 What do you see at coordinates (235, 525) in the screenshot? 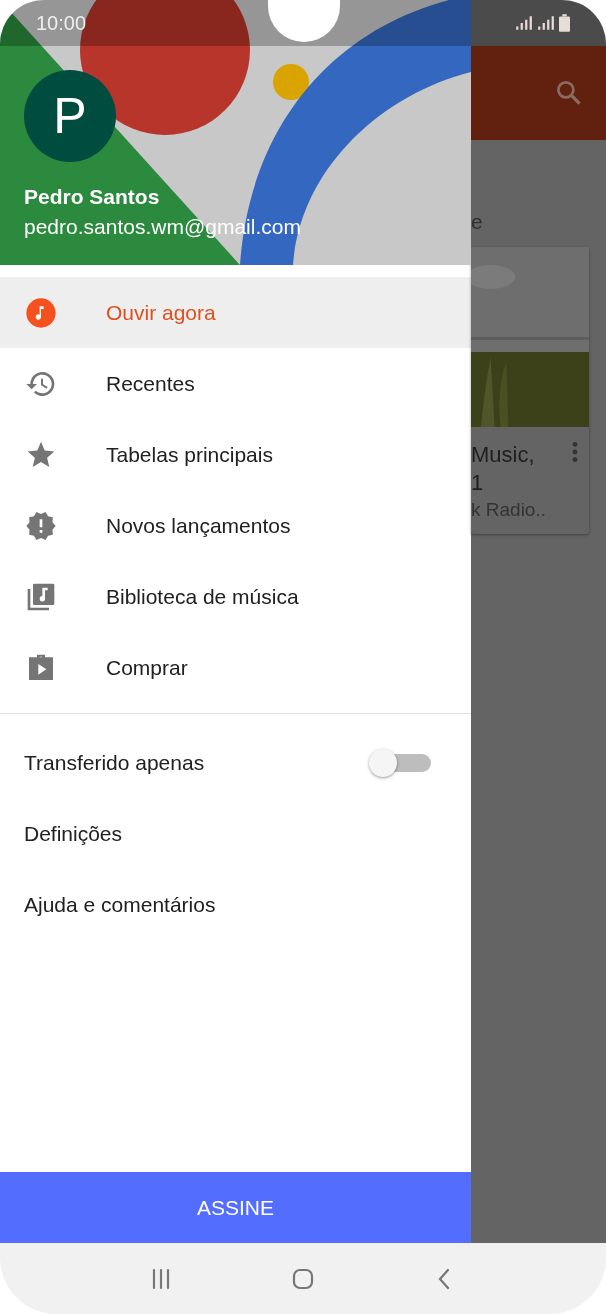
I see `menu-item: Novos lançamentos` at bounding box center [235, 525].